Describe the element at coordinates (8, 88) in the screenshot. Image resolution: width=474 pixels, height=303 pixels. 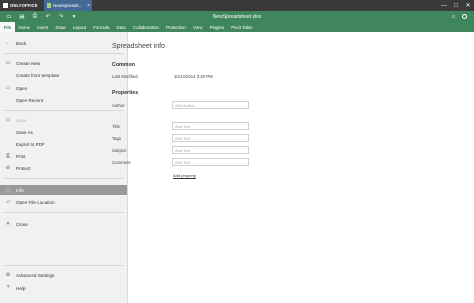
I see `open-folder-icon: ▱` at that location.